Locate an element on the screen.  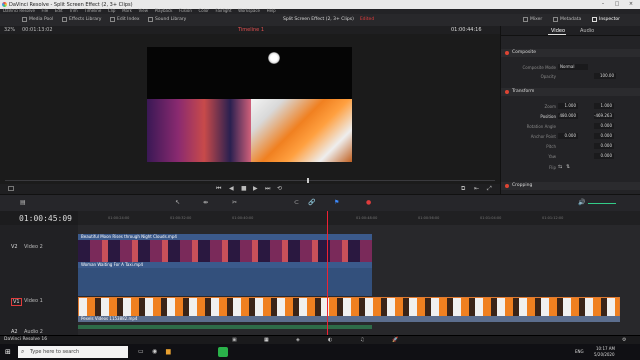
viewer-options-icon is located at coordinates (11, 188).